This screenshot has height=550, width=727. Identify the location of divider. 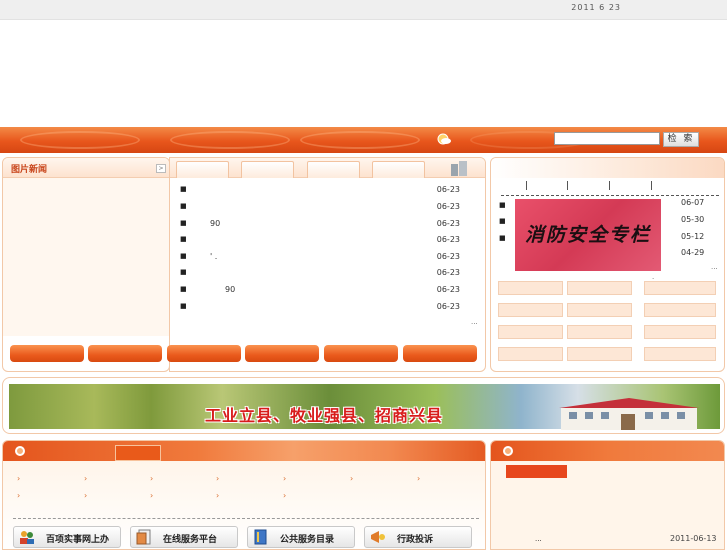
(610, 195).